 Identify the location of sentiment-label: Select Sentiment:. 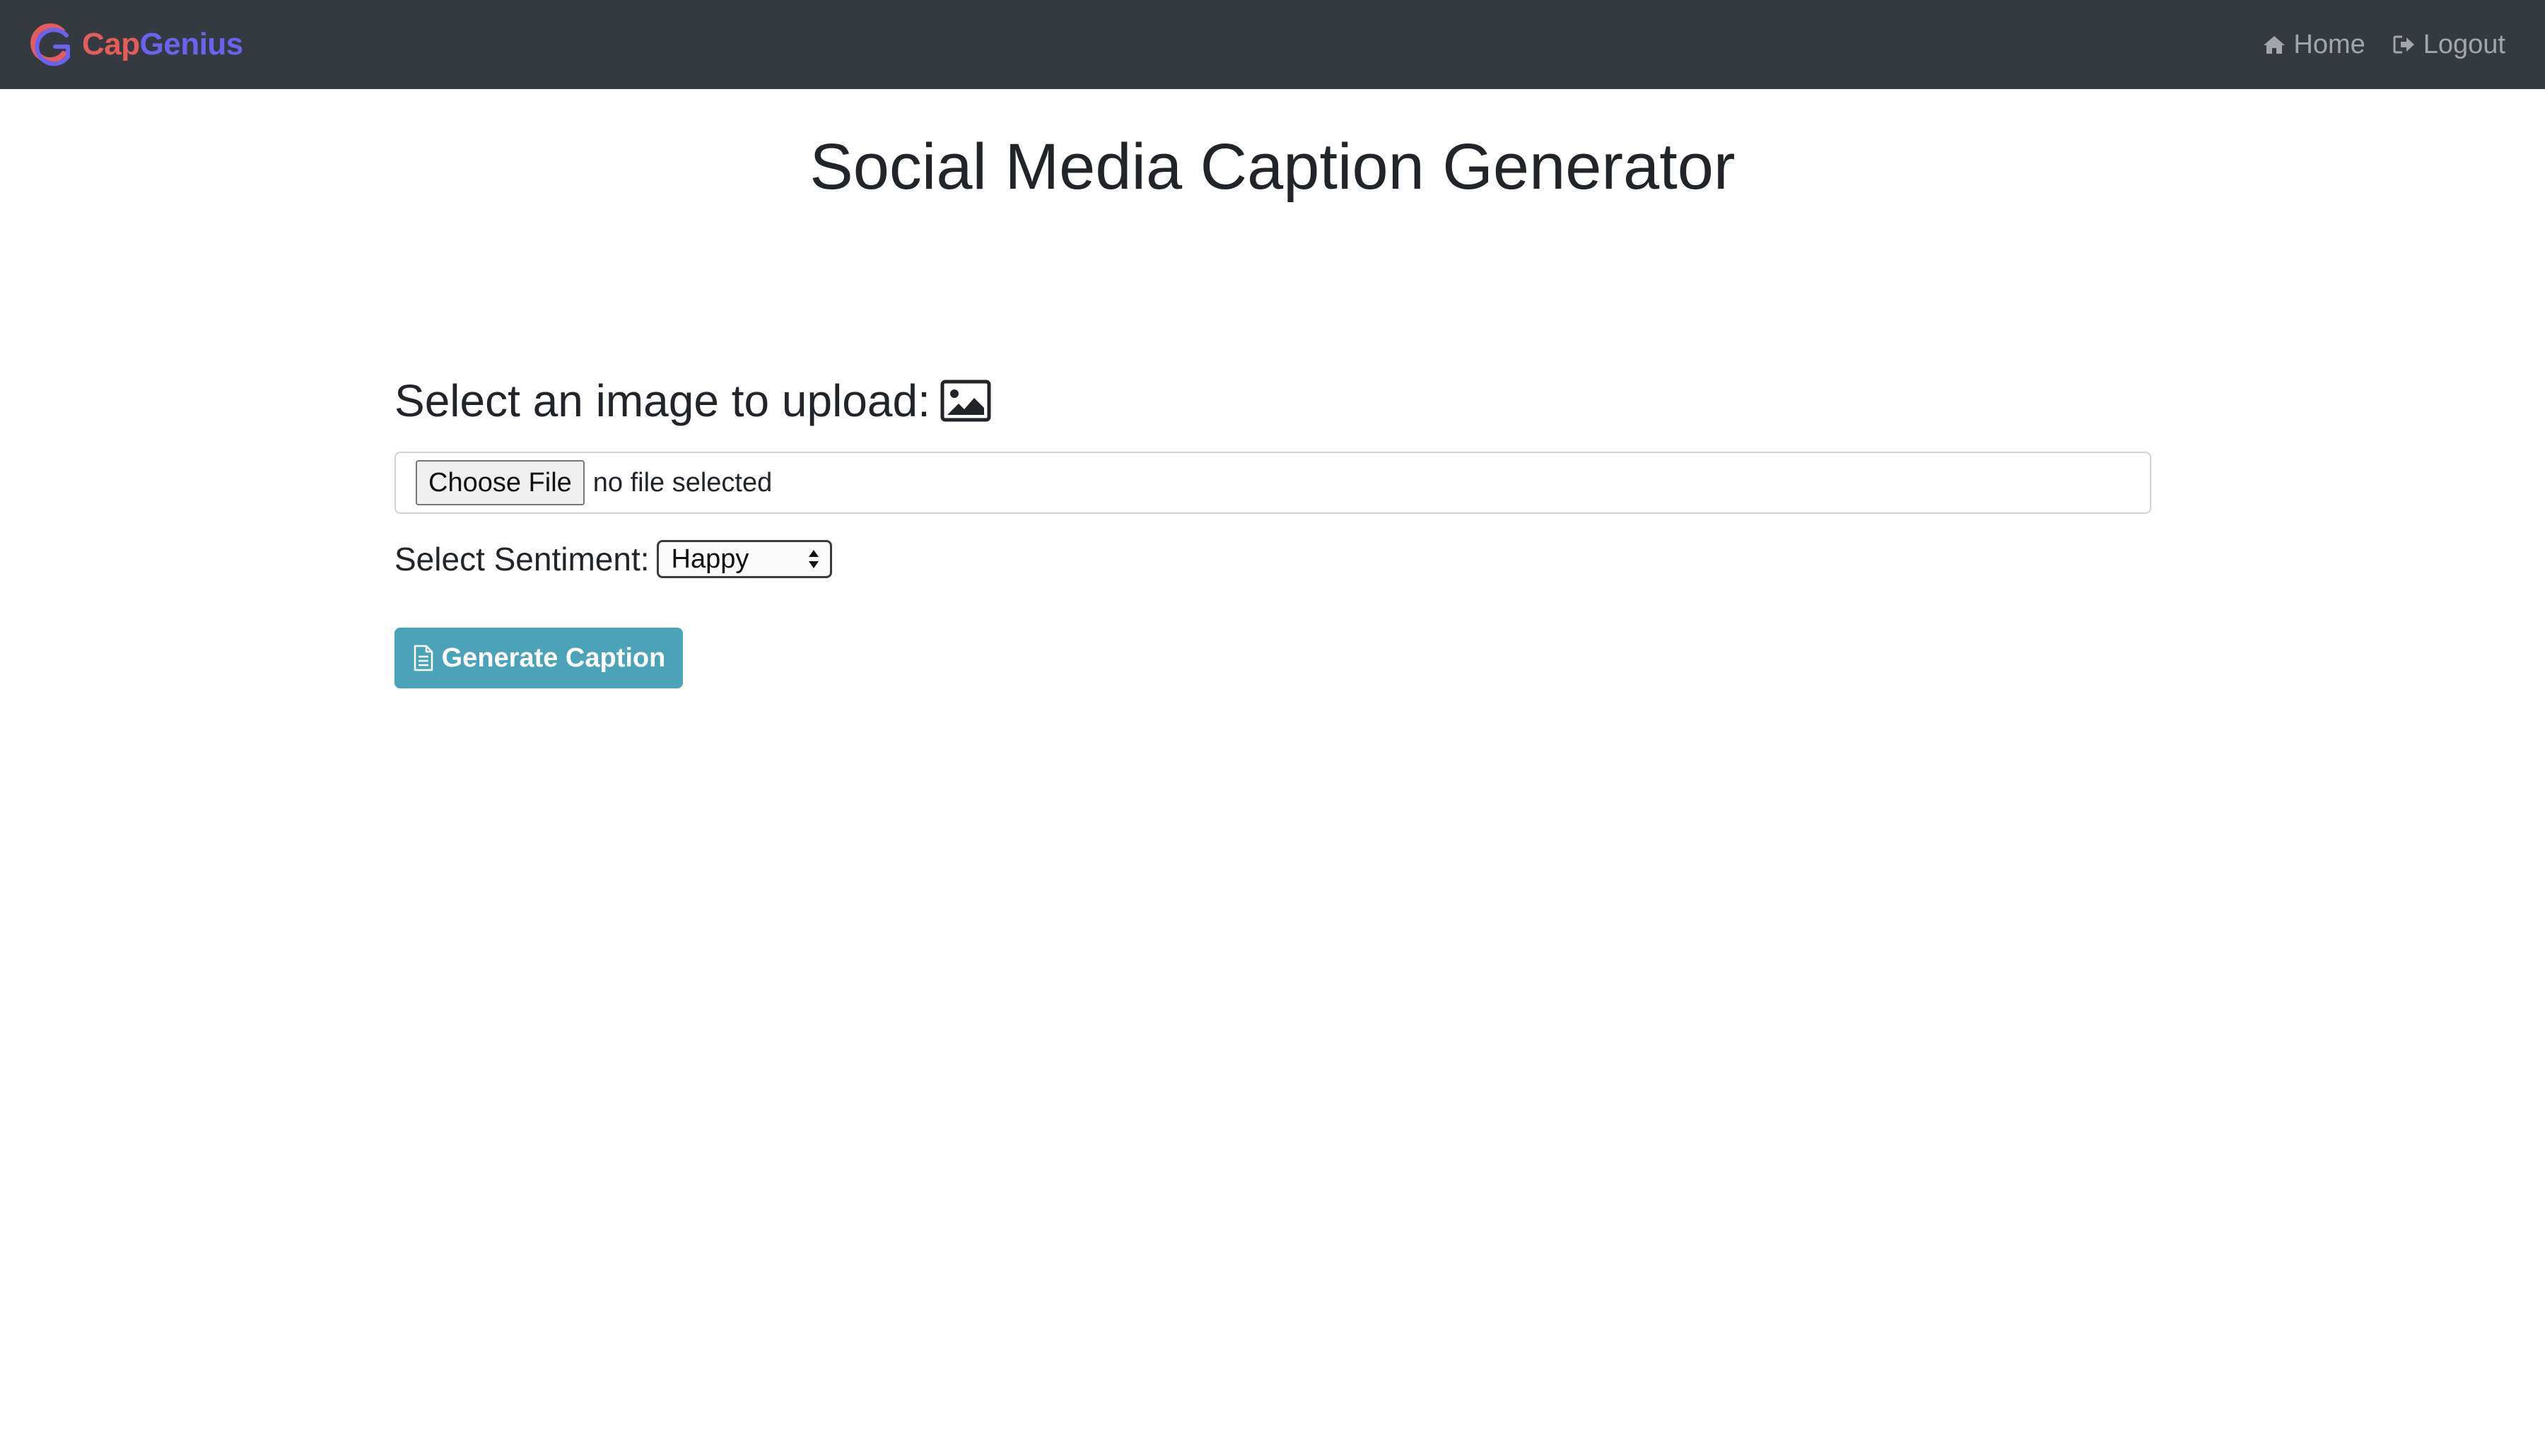
(522, 559).